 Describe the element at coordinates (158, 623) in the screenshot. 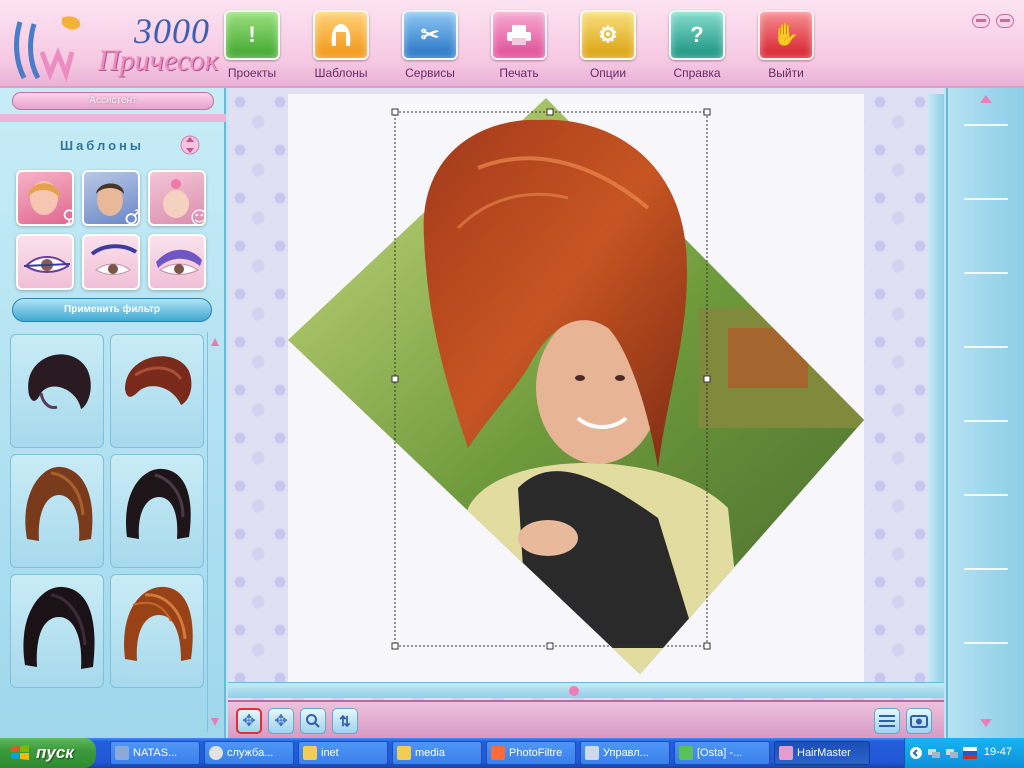

I see `hairstyle-copper-bob-icon` at that location.